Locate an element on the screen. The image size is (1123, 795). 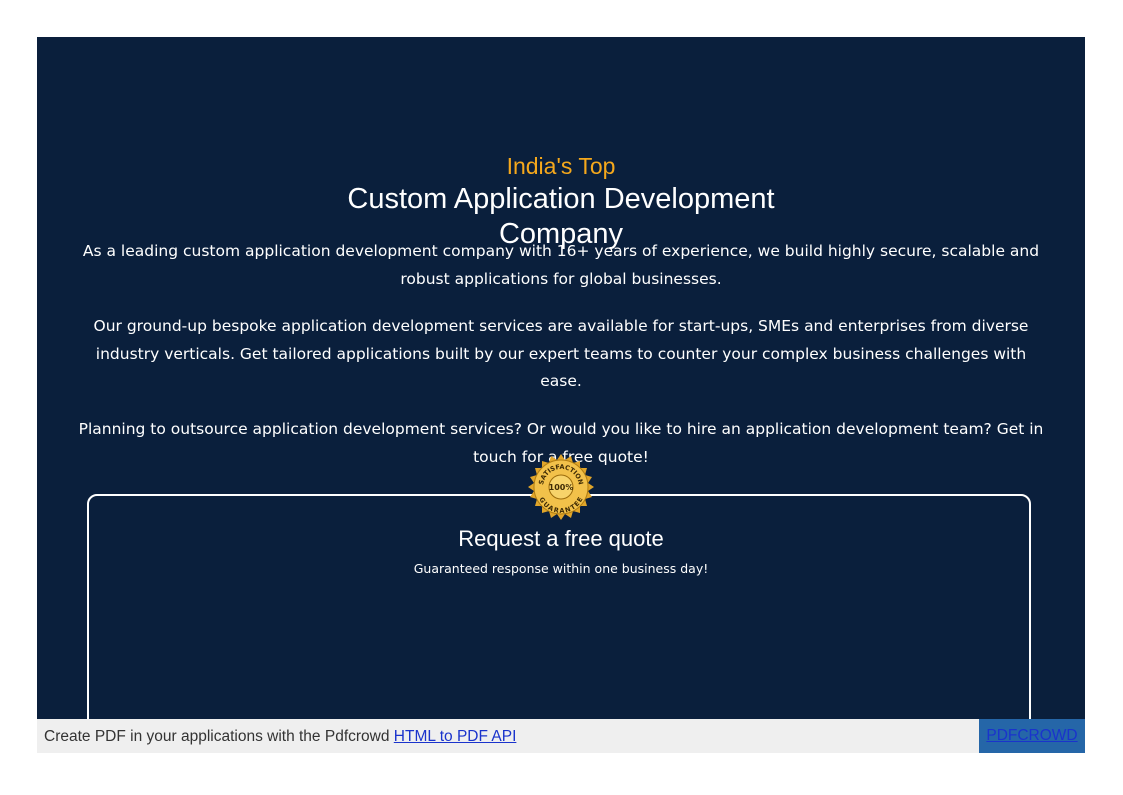
satisfaction-guarantee-badge-icon: SATISFACTION GUARANTEE 100% is located at coordinates (561, 487).